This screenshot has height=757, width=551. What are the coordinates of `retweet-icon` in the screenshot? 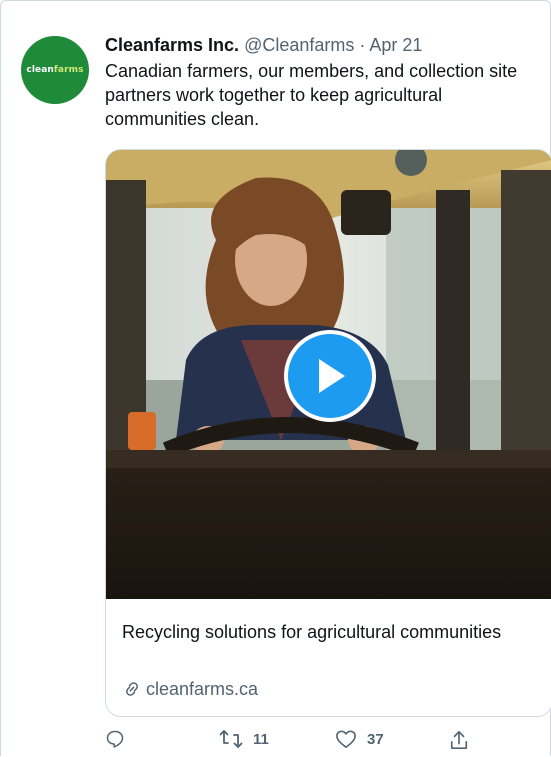 It's located at (231, 739).